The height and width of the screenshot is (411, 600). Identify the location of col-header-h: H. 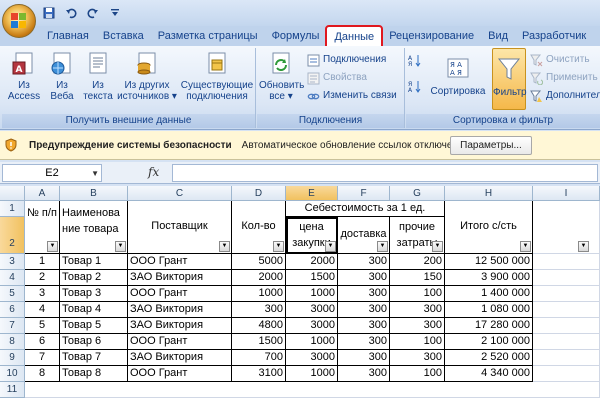
(489, 193).